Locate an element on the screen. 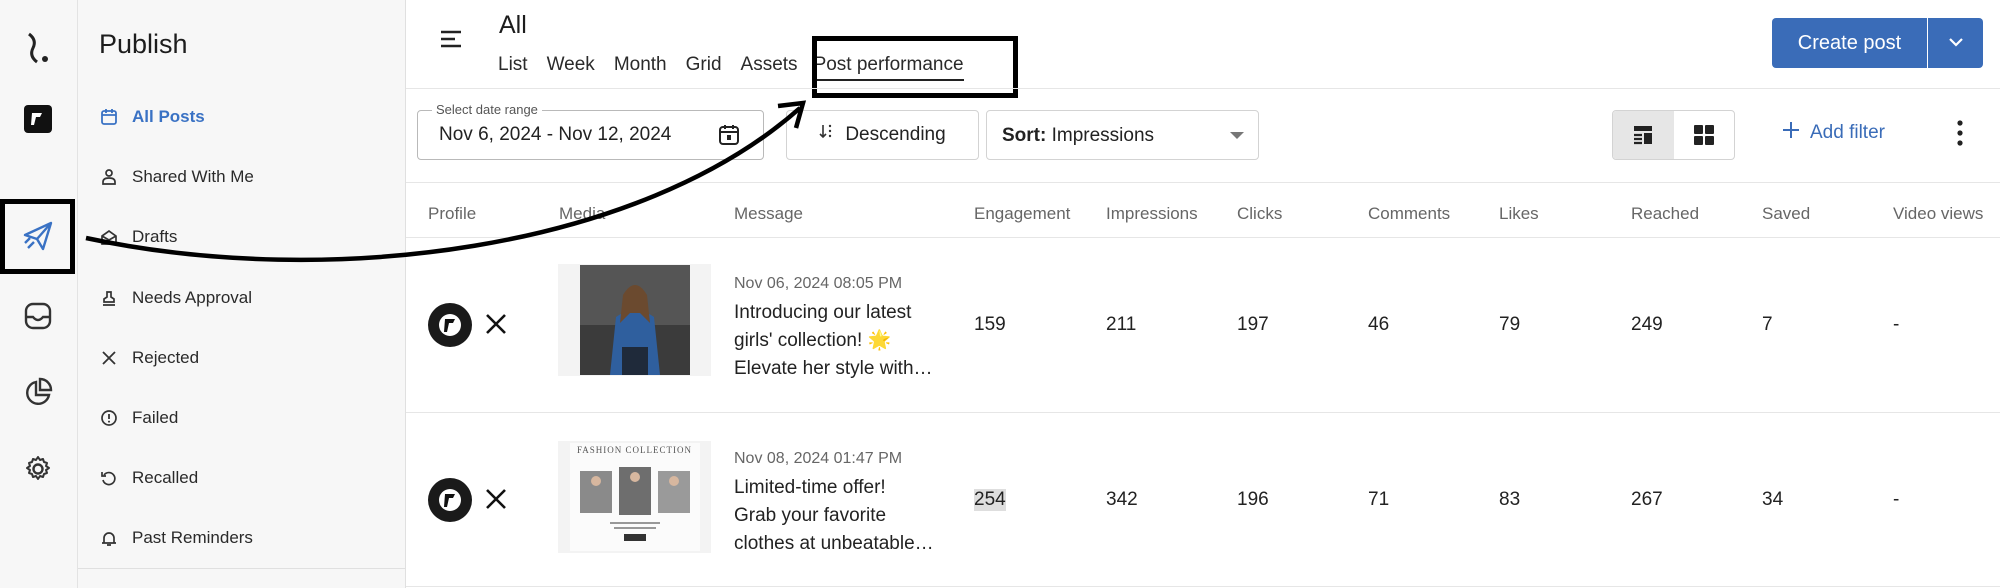 Image resolution: width=2000 pixels, height=588 pixels. column-header-engagement: Engagement is located at coordinates (1022, 214).